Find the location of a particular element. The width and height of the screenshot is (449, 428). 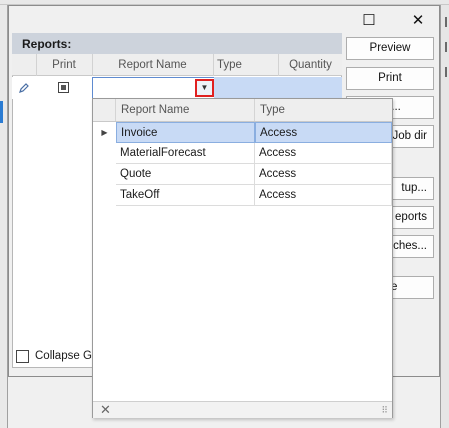

preview-button: Preview is located at coordinates (390, 48).